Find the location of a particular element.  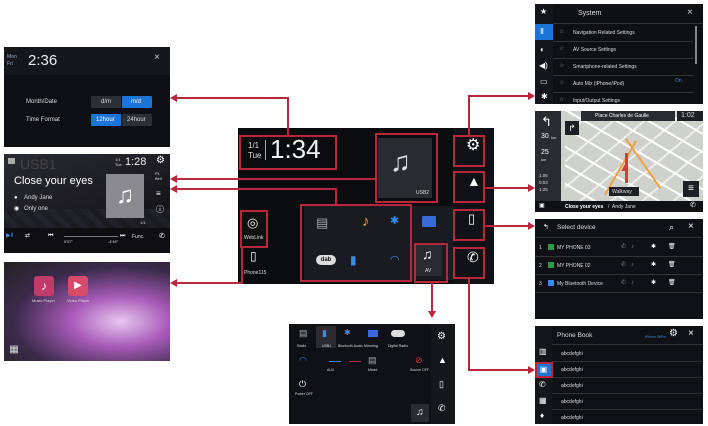

time-format-label: Time Format is located at coordinates (43, 120).